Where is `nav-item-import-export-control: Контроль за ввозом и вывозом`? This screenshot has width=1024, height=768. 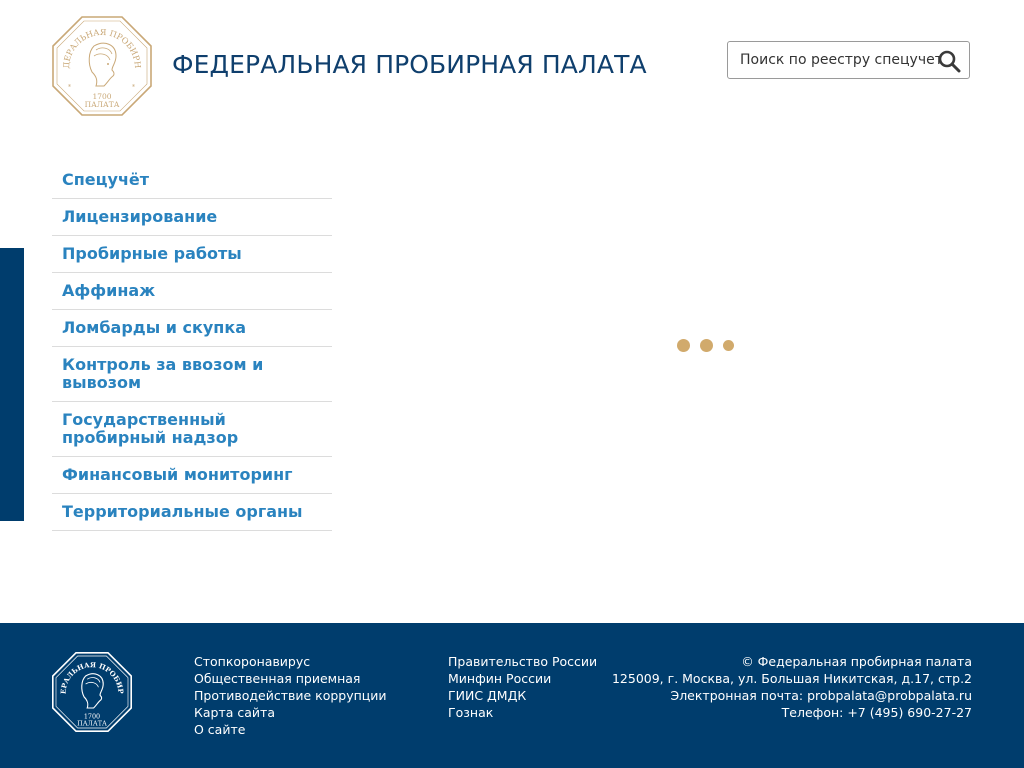 nav-item-import-export-control: Контроль за ввозом и вывозом is located at coordinates (192, 374).